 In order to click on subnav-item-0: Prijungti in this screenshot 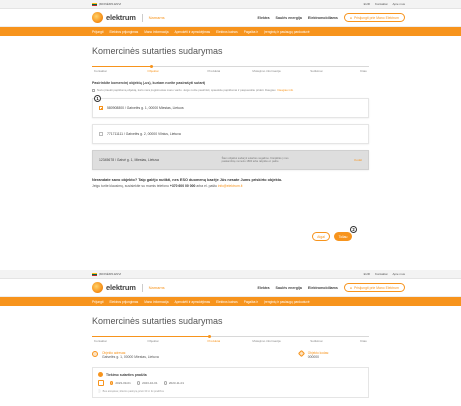, I will do `click(98, 32)`.